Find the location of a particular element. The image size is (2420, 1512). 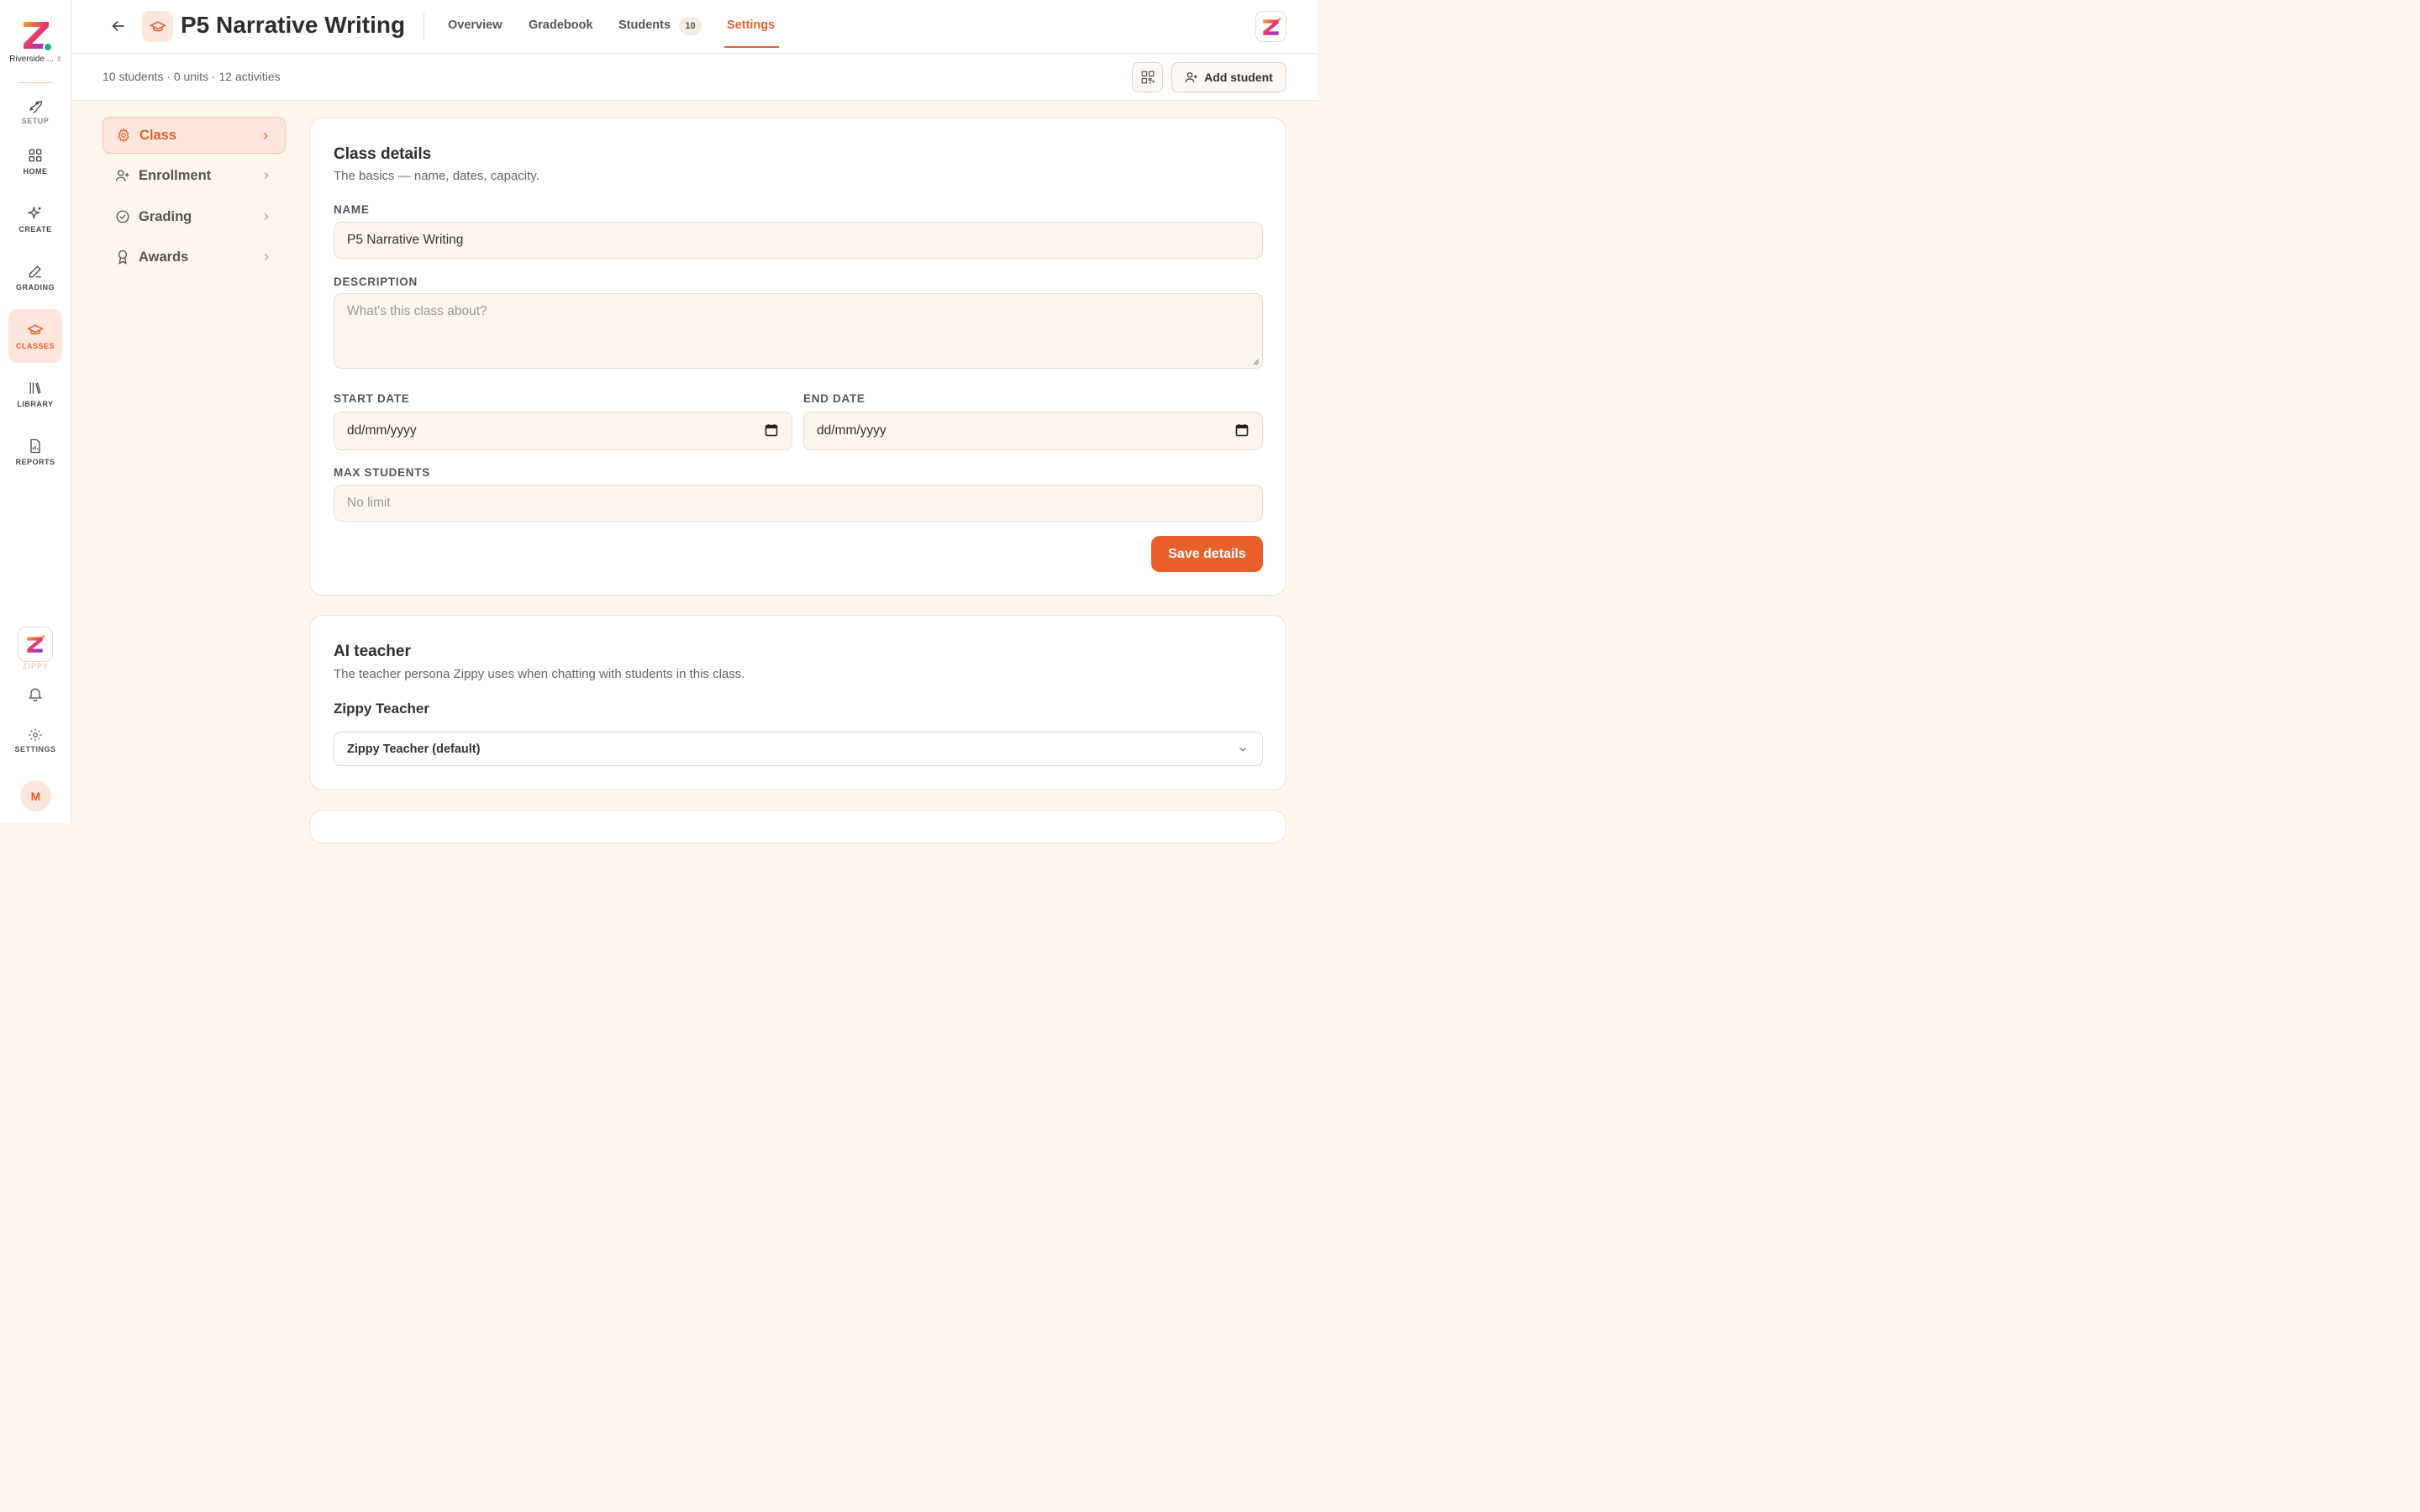

start-date-value: dd/mm/yyyy is located at coordinates (382, 430).